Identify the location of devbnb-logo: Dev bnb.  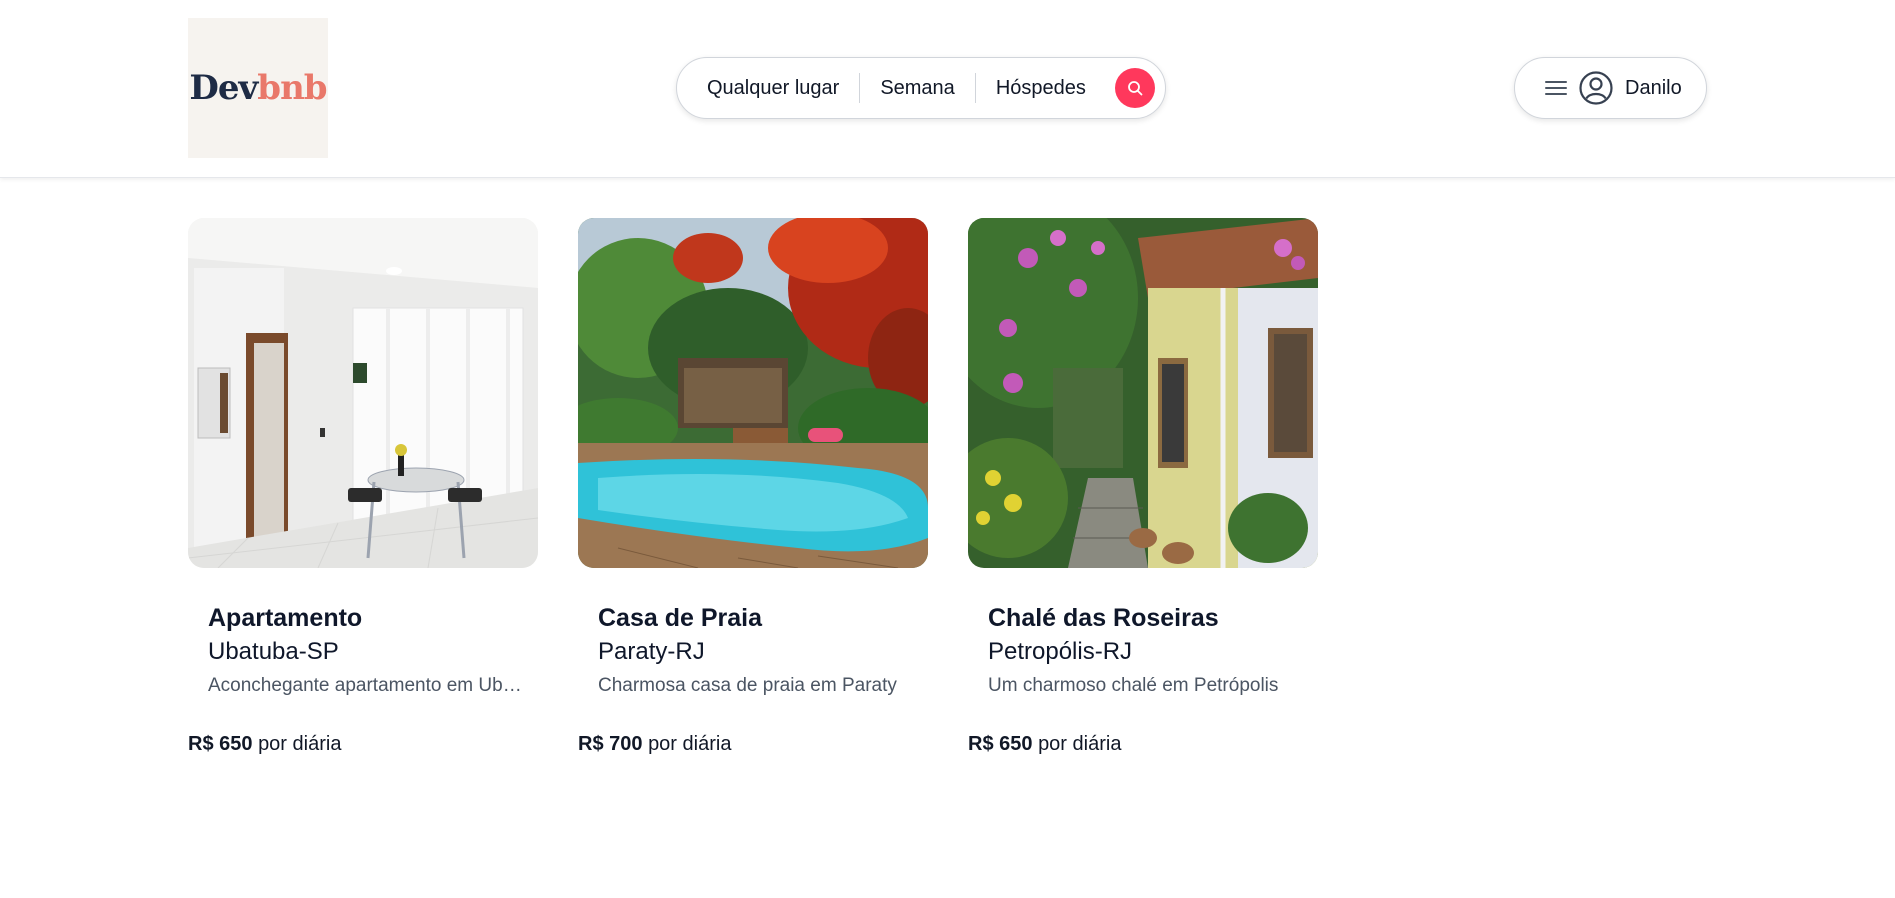
(258, 88).